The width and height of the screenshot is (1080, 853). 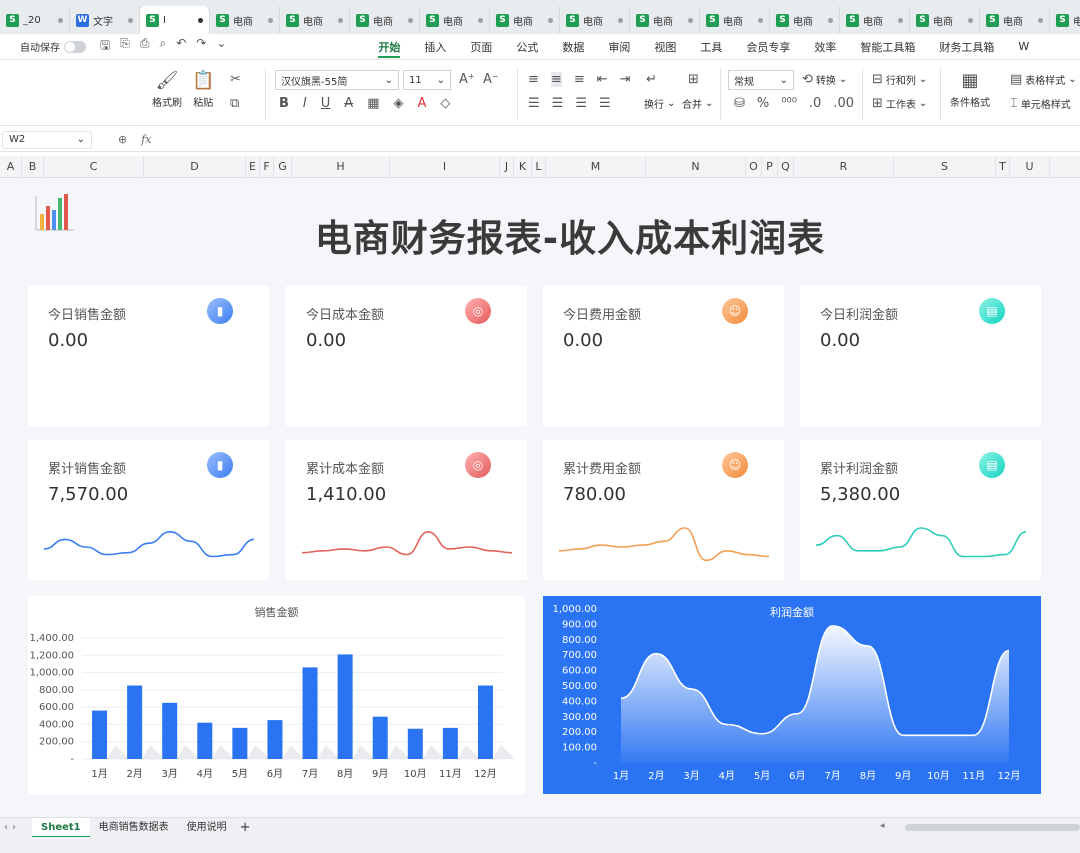 What do you see at coordinates (61, 827) in the screenshot?
I see `sheet-tab-sheet1: Sheet1` at bounding box center [61, 827].